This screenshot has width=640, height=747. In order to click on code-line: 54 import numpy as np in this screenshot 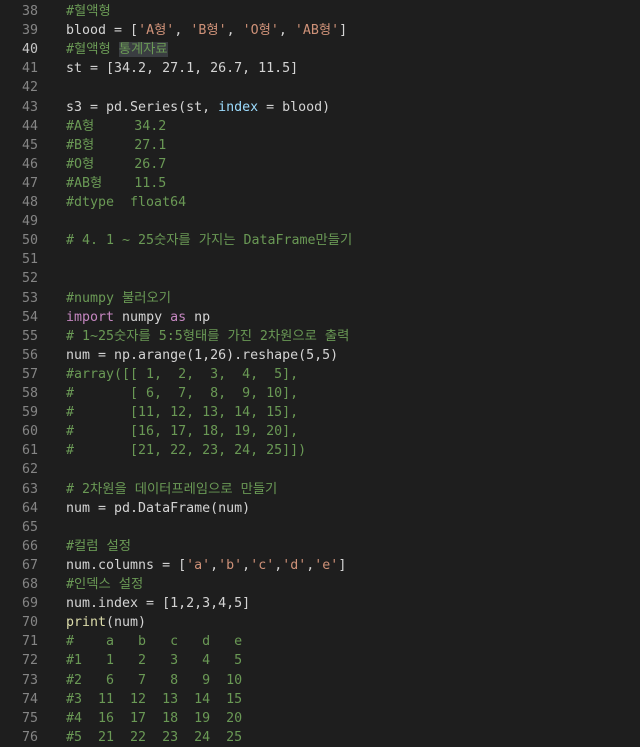, I will do `click(320, 317)`.